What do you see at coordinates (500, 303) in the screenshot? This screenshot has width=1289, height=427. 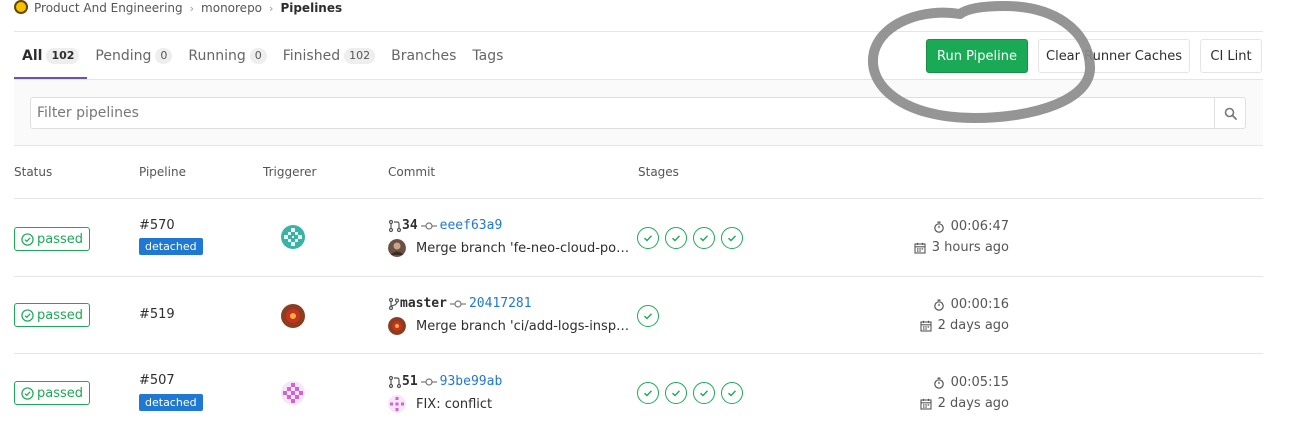 I see `commit-sha-link: 20417281` at bounding box center [500, 303].